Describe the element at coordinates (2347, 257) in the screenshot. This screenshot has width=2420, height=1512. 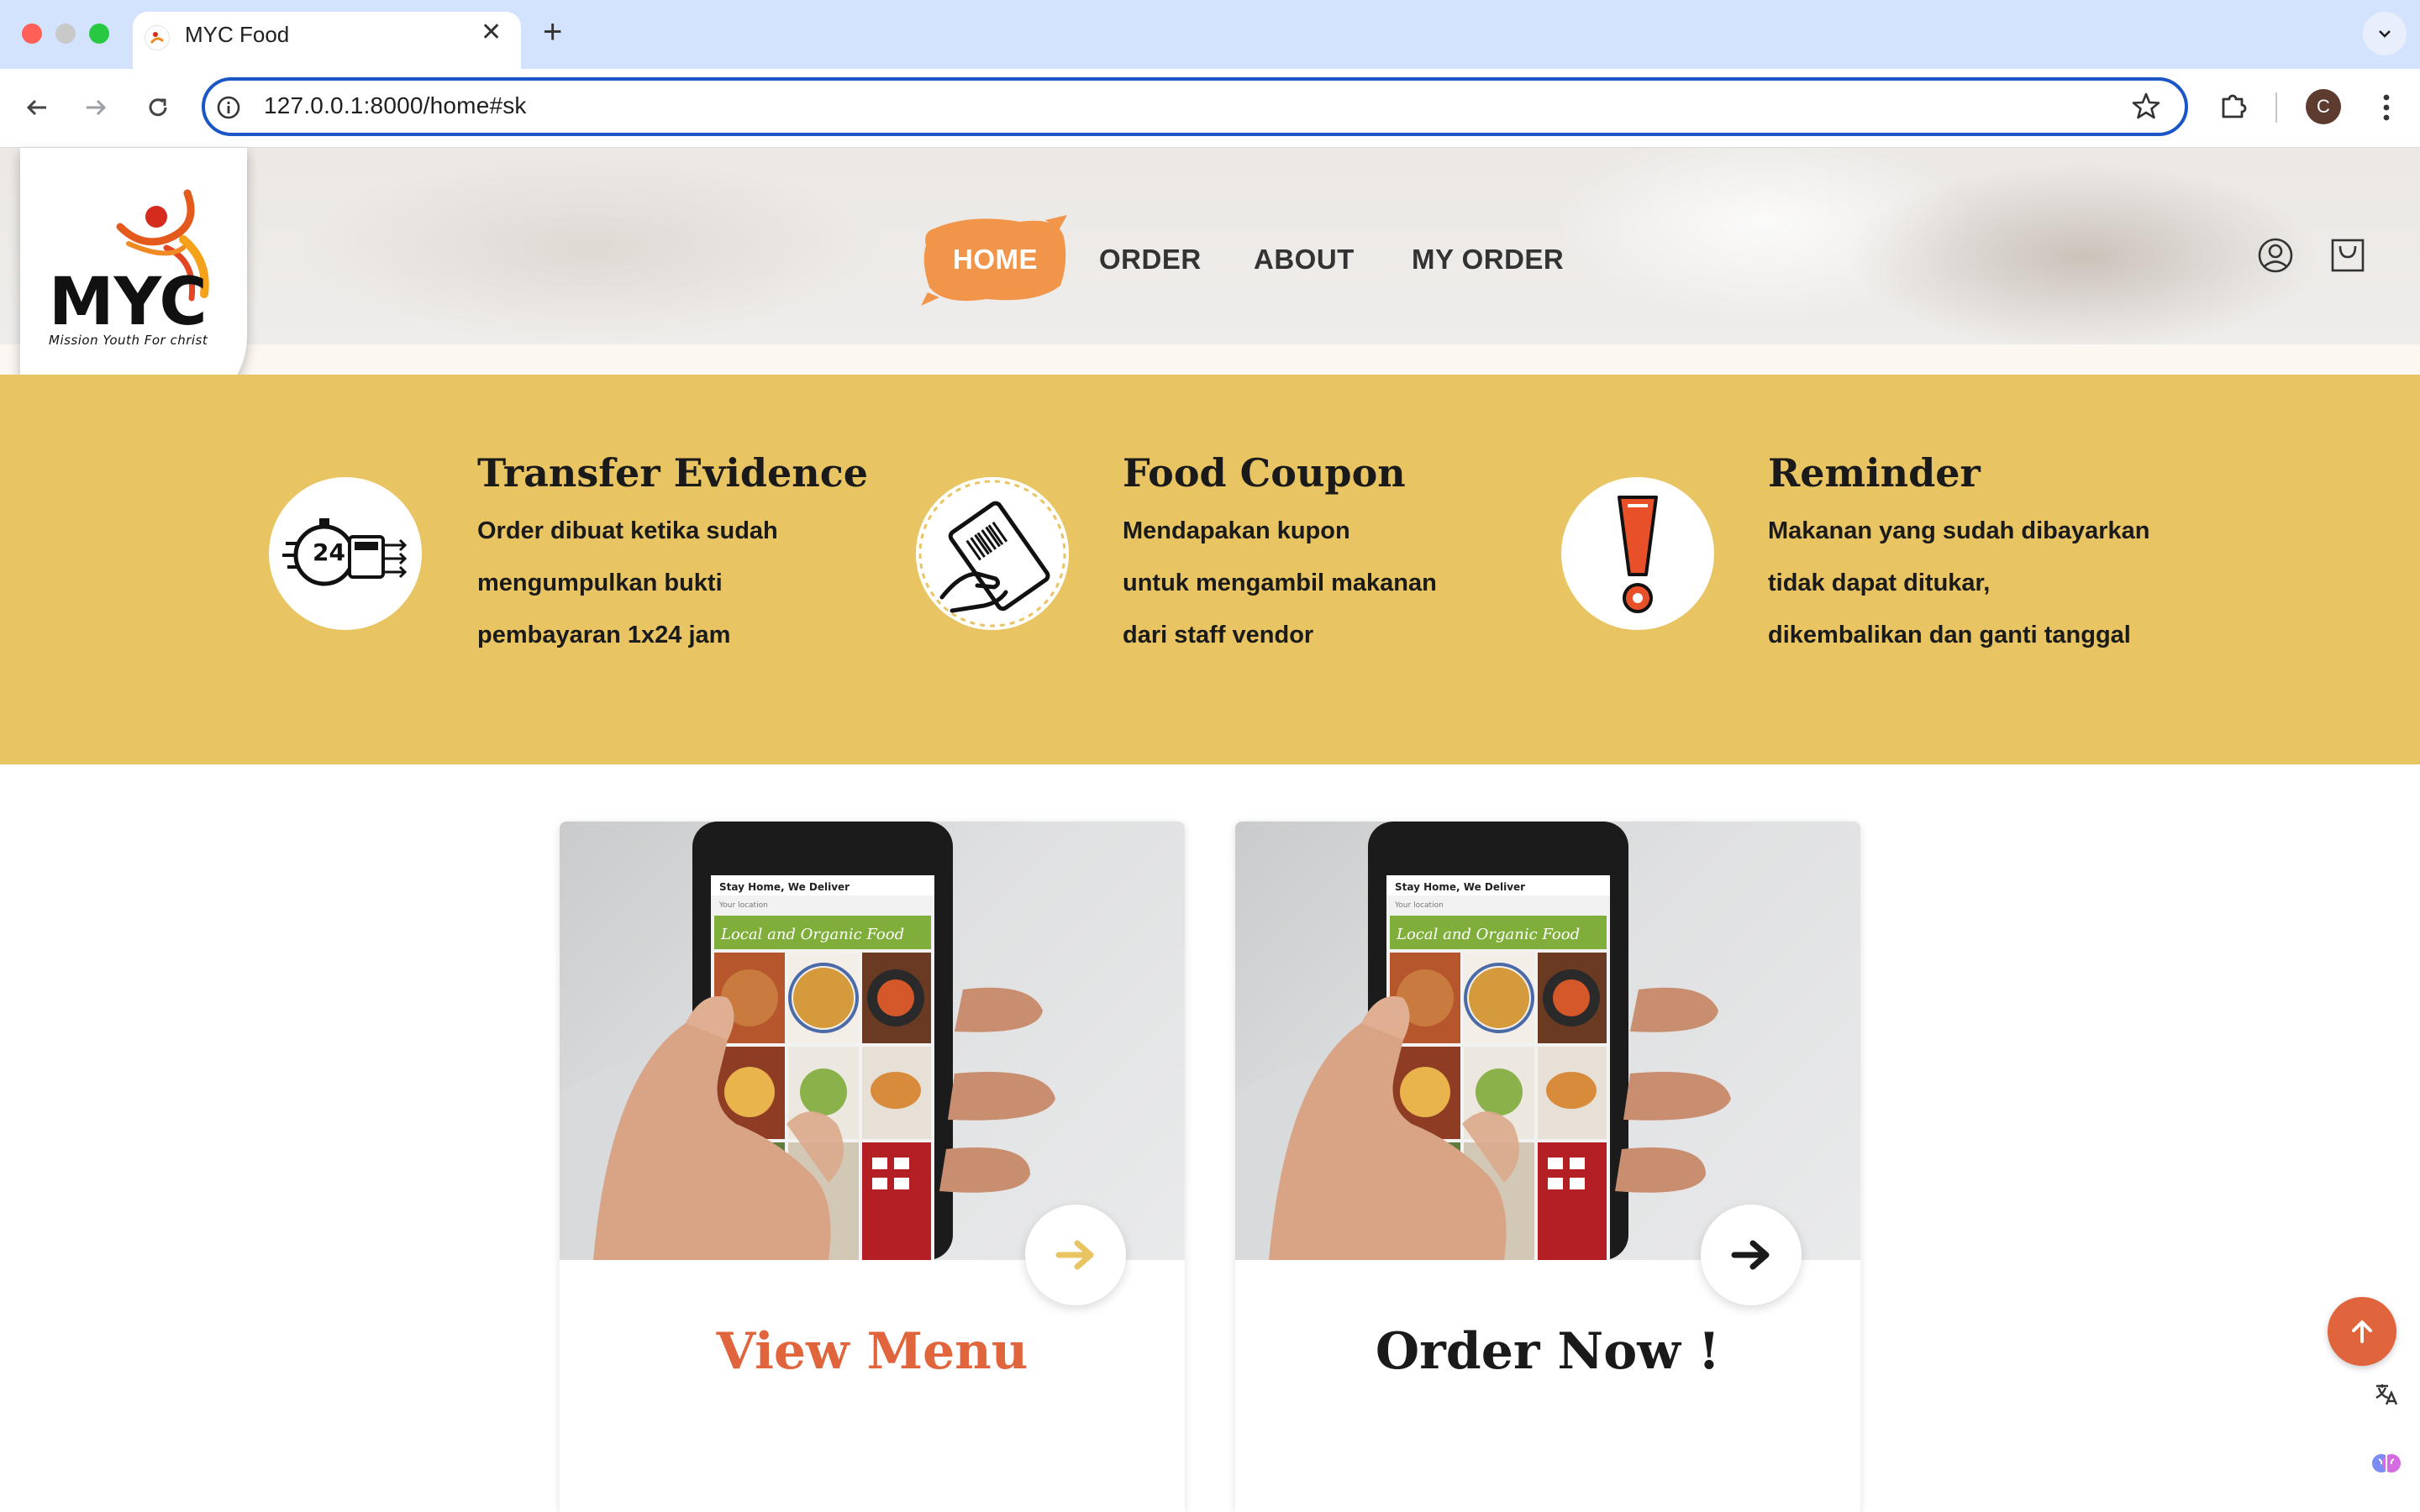
I see `shopping-bag-icon` at that location.